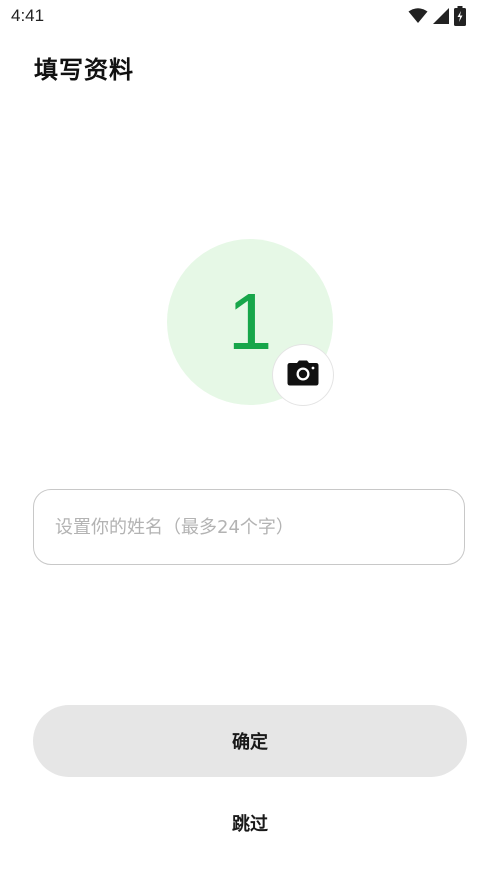  I want to click on camera-icon, so click(303, 375).